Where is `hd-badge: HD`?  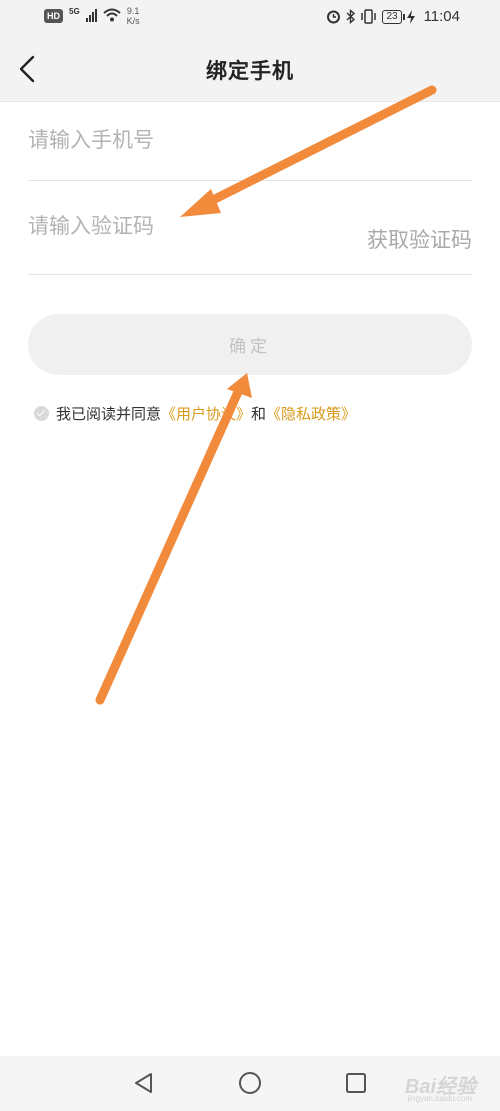
hd-badge: HD is located at coordinates (53, 16).